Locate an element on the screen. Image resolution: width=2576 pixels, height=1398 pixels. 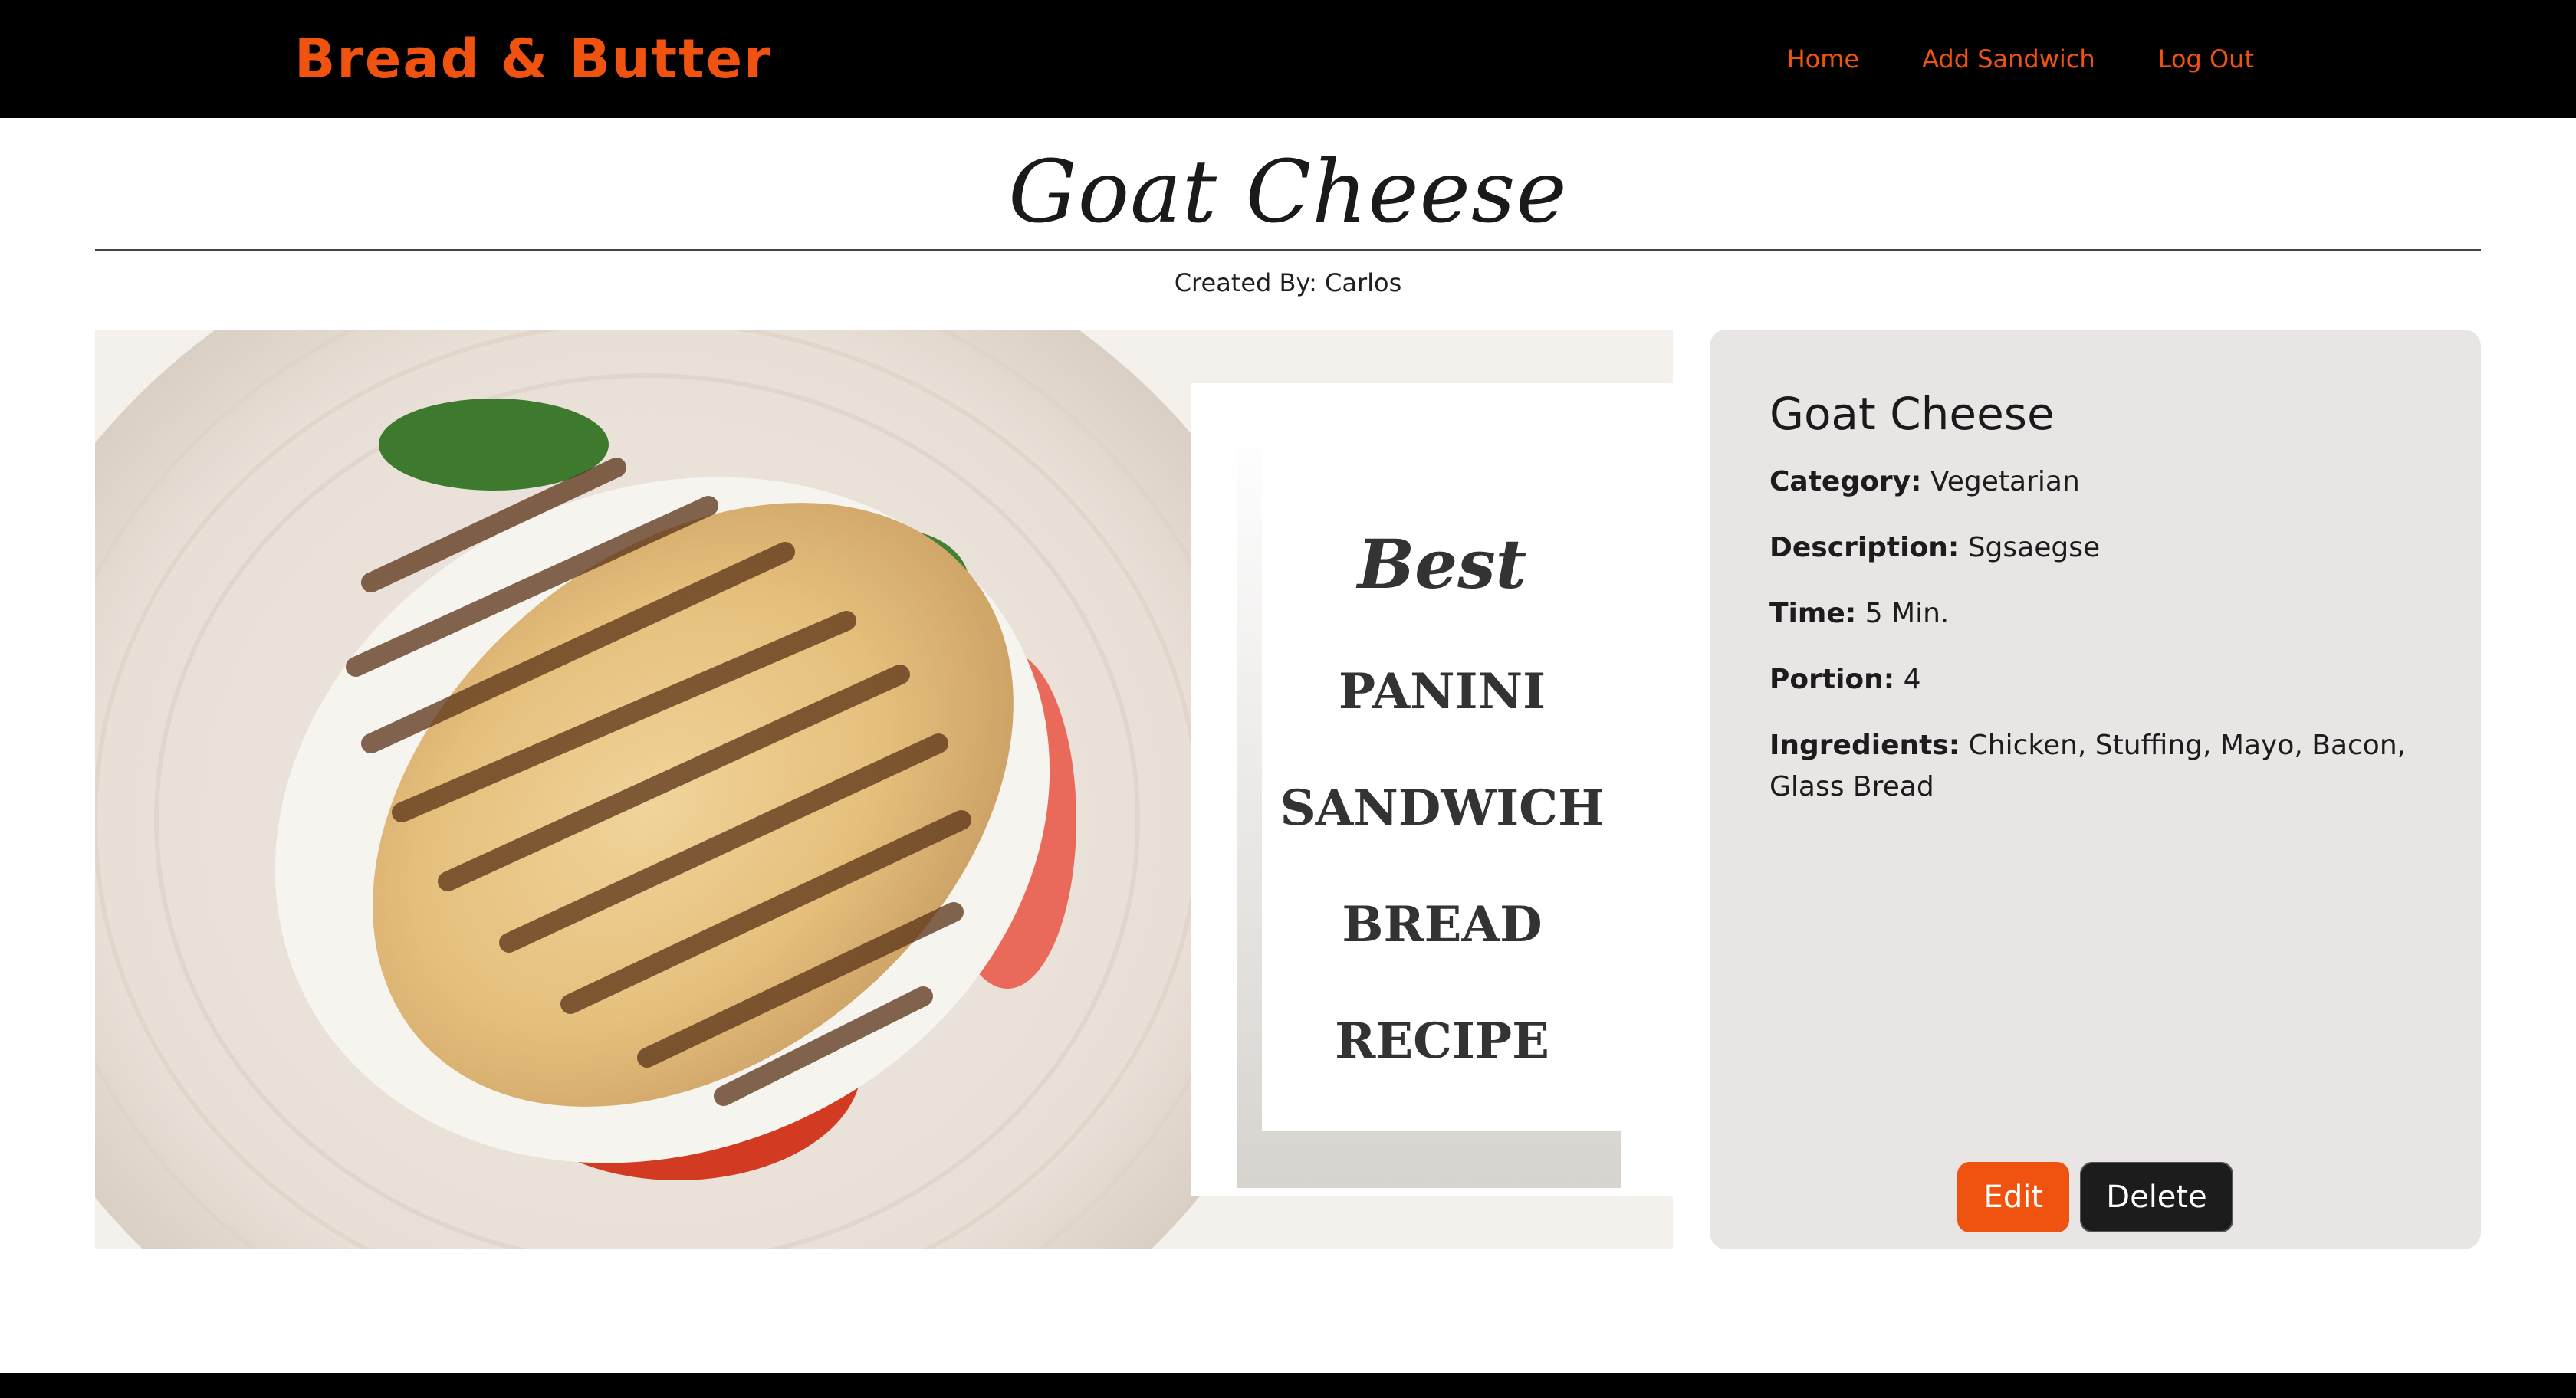
field-value: Vegetarian is located at coordinates (2005, 481).